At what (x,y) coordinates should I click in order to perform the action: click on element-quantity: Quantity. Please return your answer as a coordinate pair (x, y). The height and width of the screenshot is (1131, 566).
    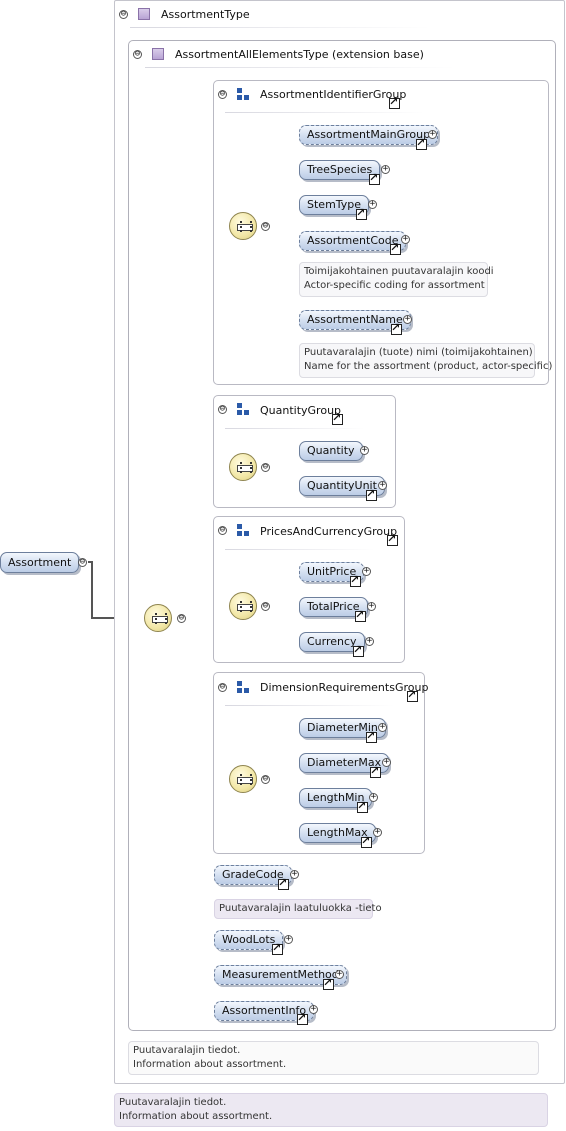
    Looking at the image, I should click on (331, 451).